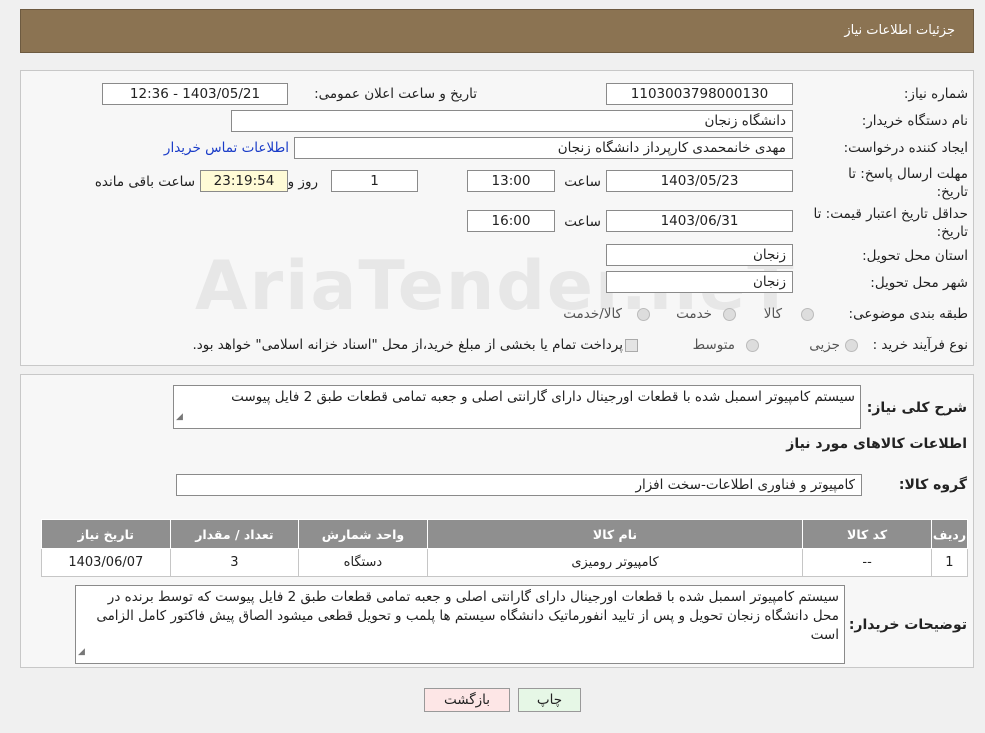 This screenshot has height=733, width=985. Describe the element at coordinates (908, 174) in the screenshot. I see `deadline-label: مهلت ارسال پاسخ: تا` at that location.